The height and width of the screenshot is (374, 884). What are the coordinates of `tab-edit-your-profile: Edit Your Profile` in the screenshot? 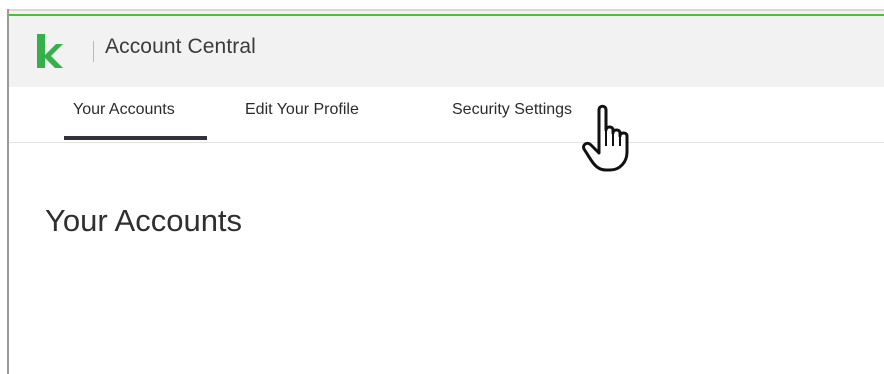 It's located at (302, 110).